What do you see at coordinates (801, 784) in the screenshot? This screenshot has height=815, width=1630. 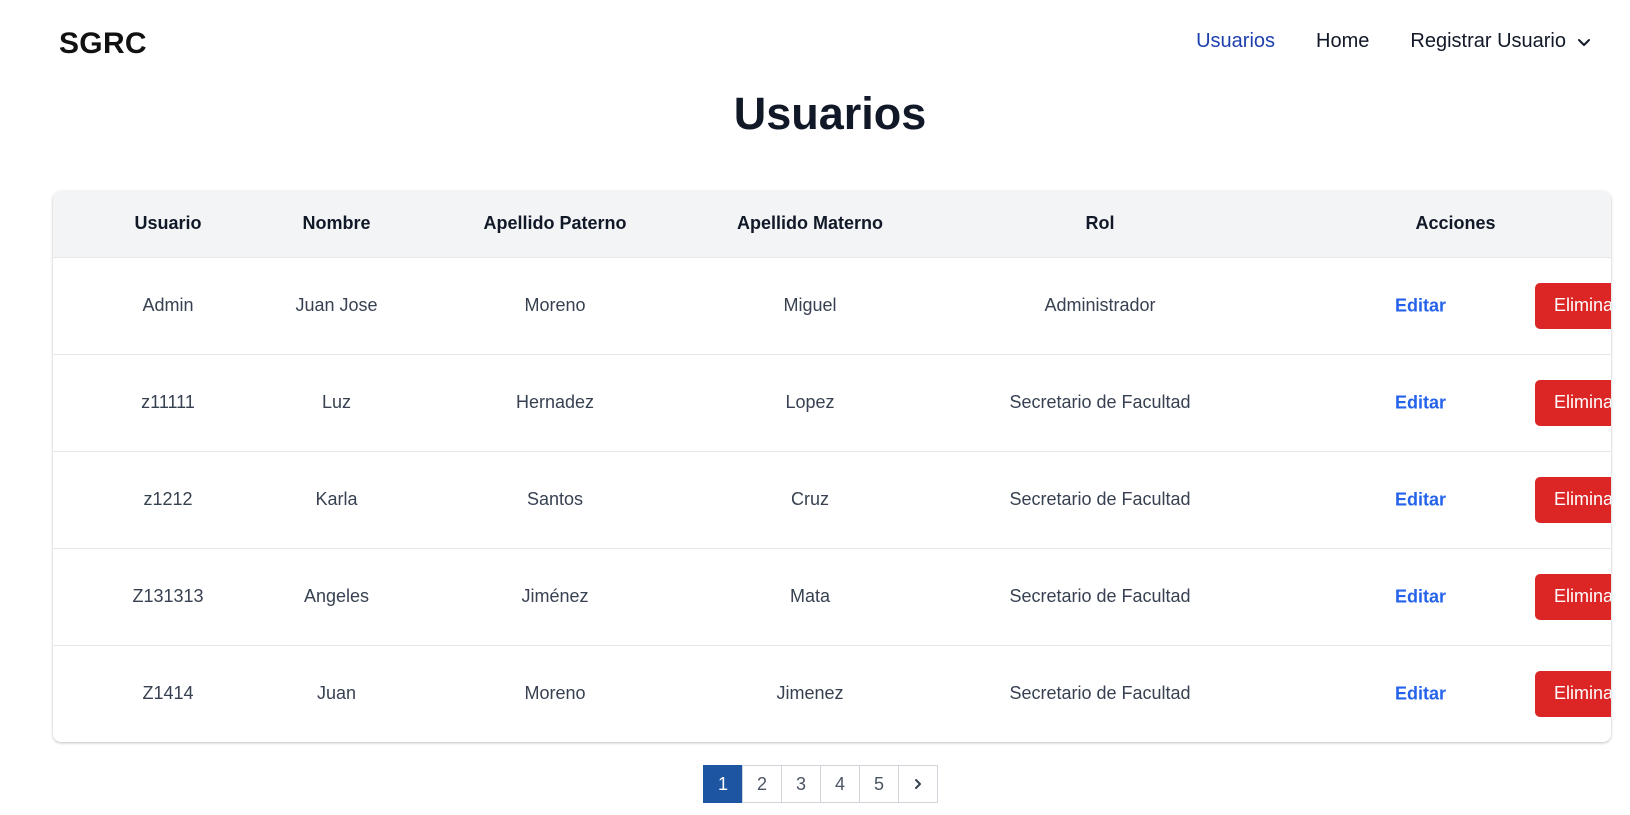 I see `page-button-3: 3` at bounding box center [801, 784].